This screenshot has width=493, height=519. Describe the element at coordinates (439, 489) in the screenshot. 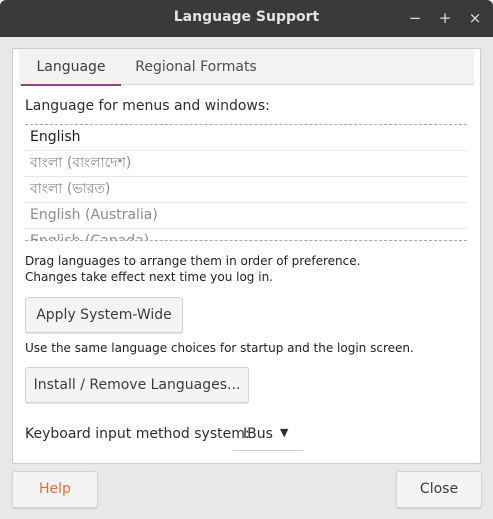

I see `close-button: Close` at that location.